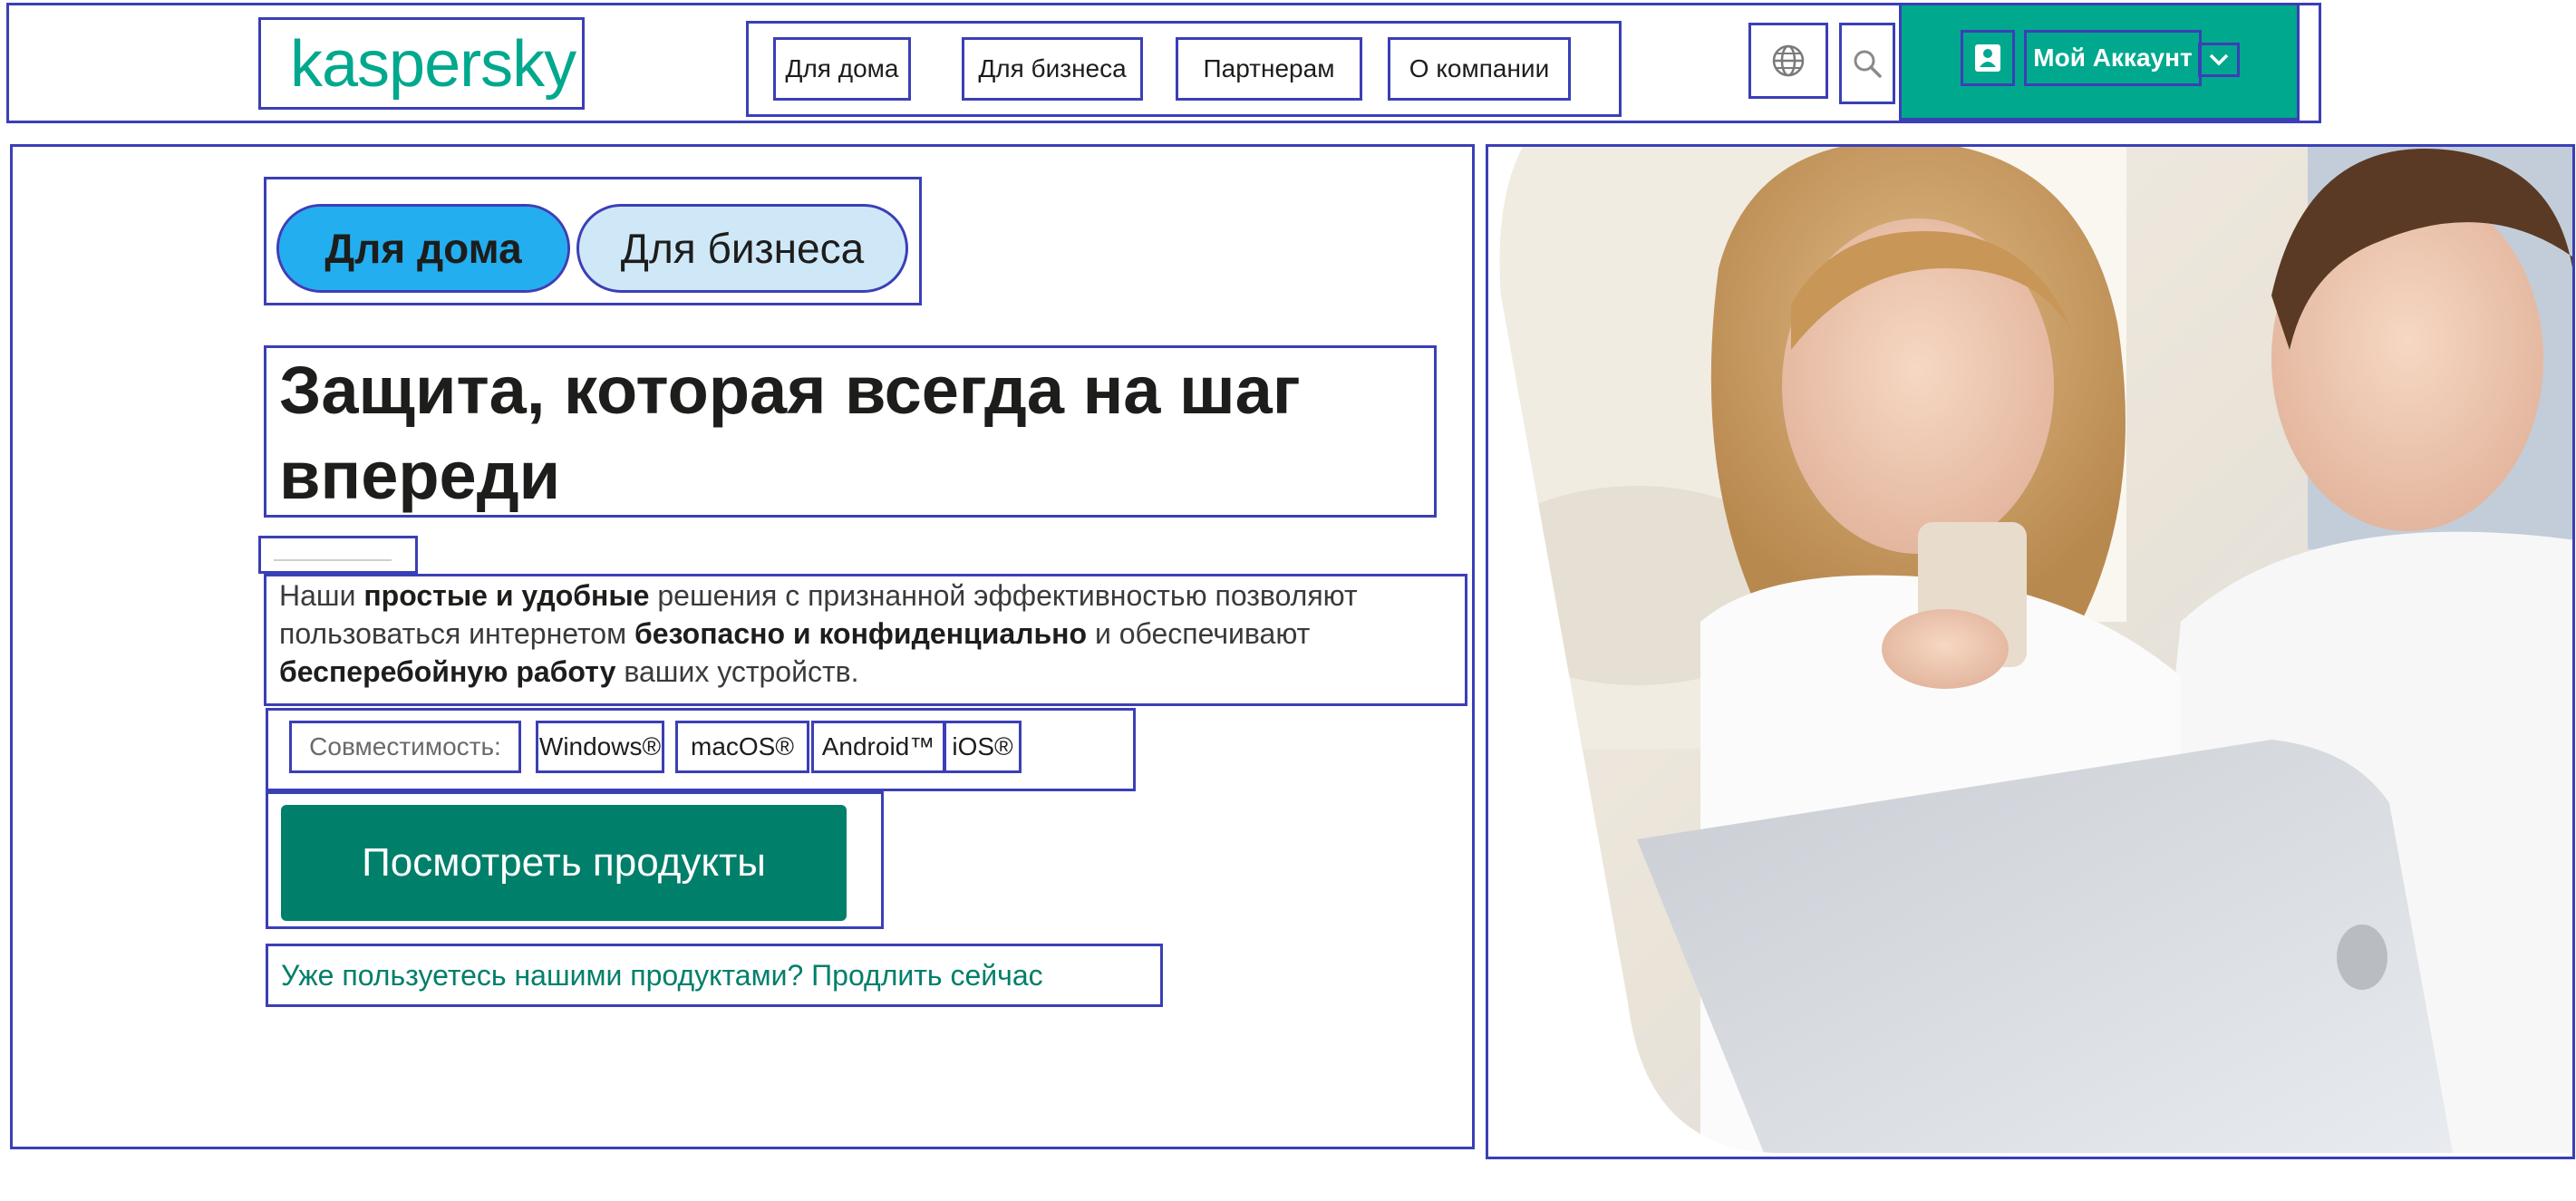 This screenshot has height=1201, width=2576. I want to click on kaspersky-logo: kaspersky, so click(421, 64).